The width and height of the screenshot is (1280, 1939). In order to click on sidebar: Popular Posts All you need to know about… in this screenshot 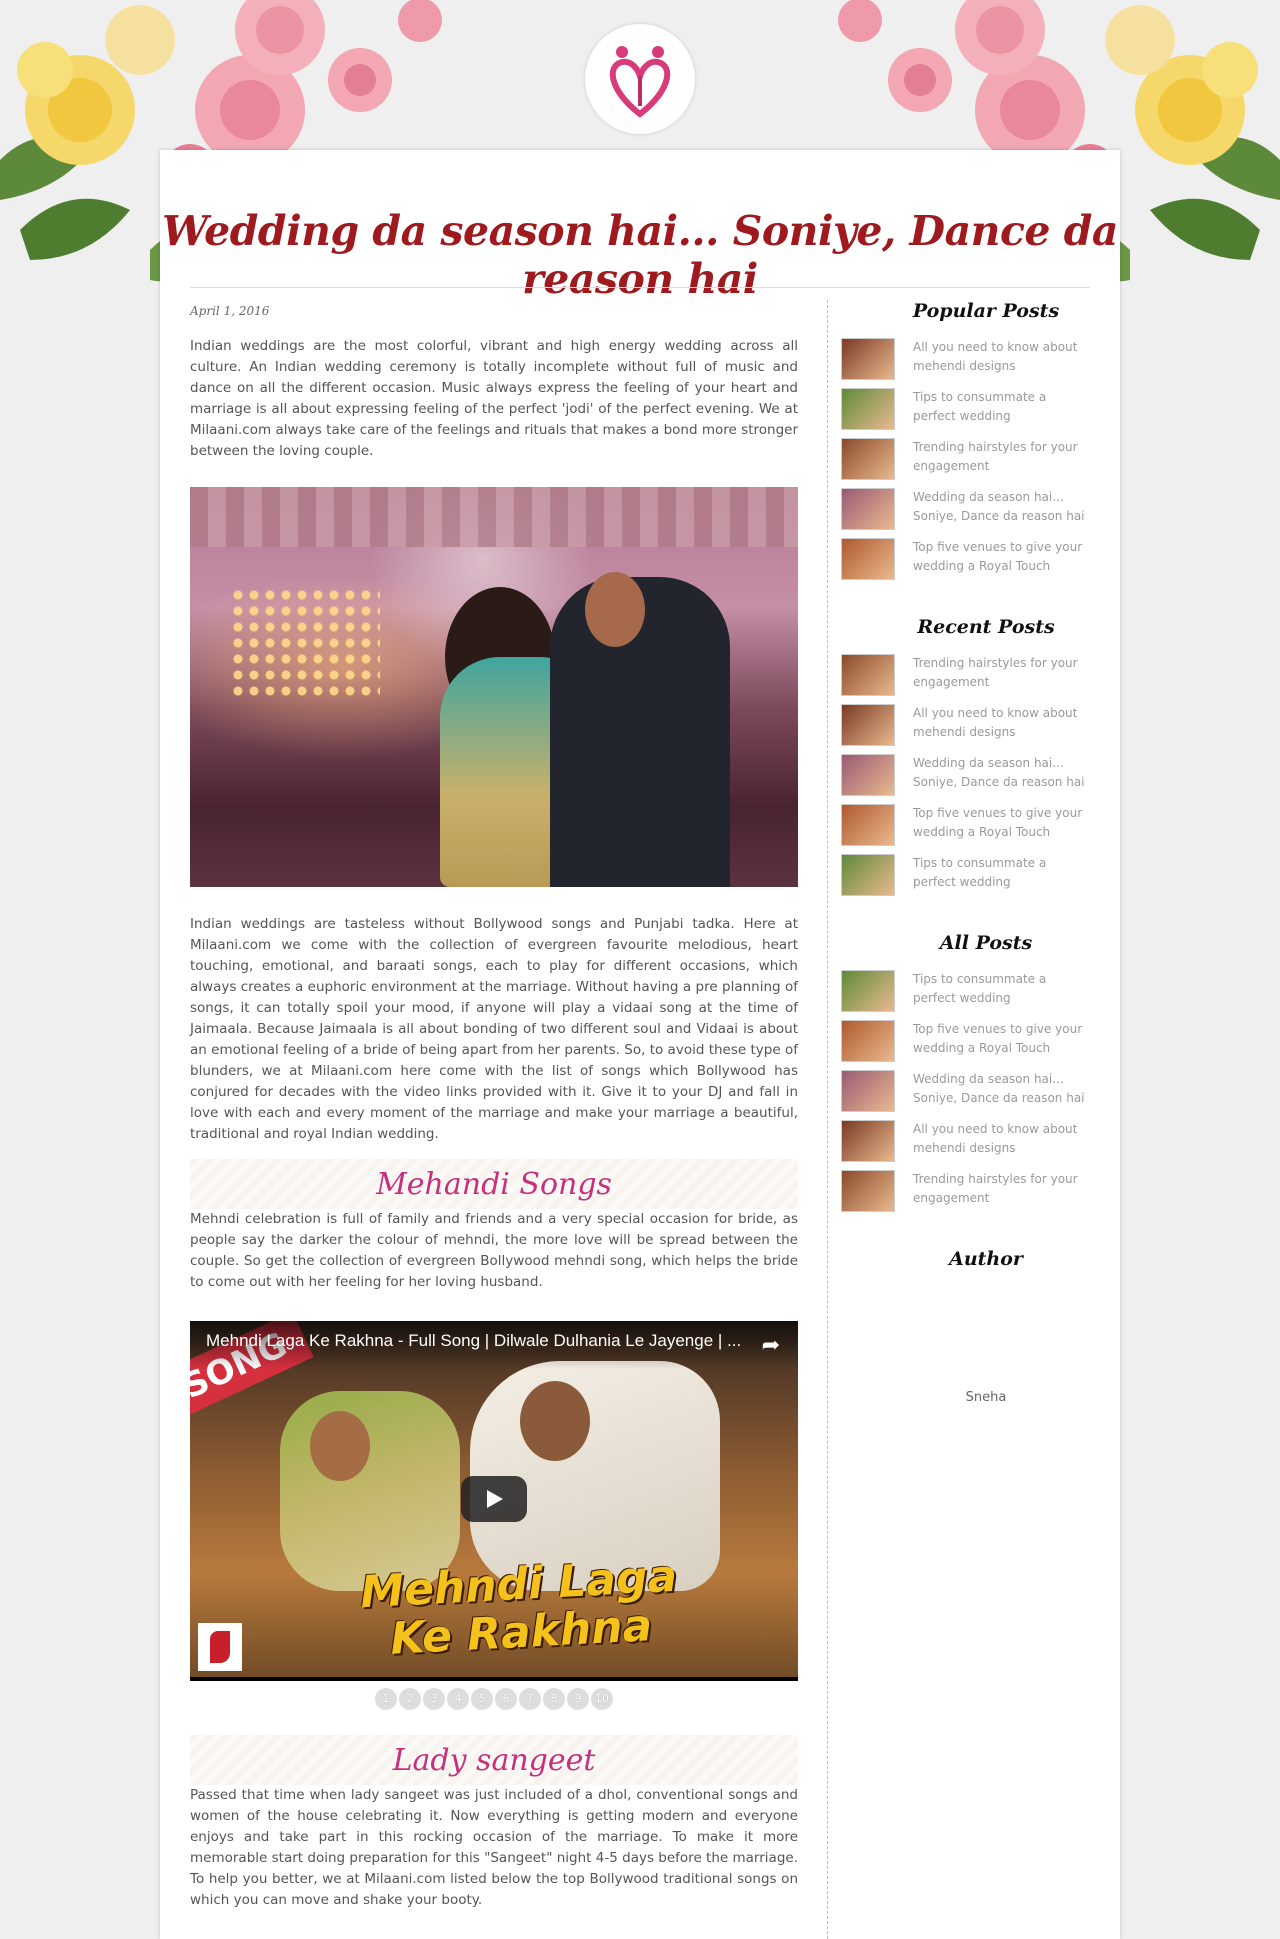, I will do `click(966, 866)`.